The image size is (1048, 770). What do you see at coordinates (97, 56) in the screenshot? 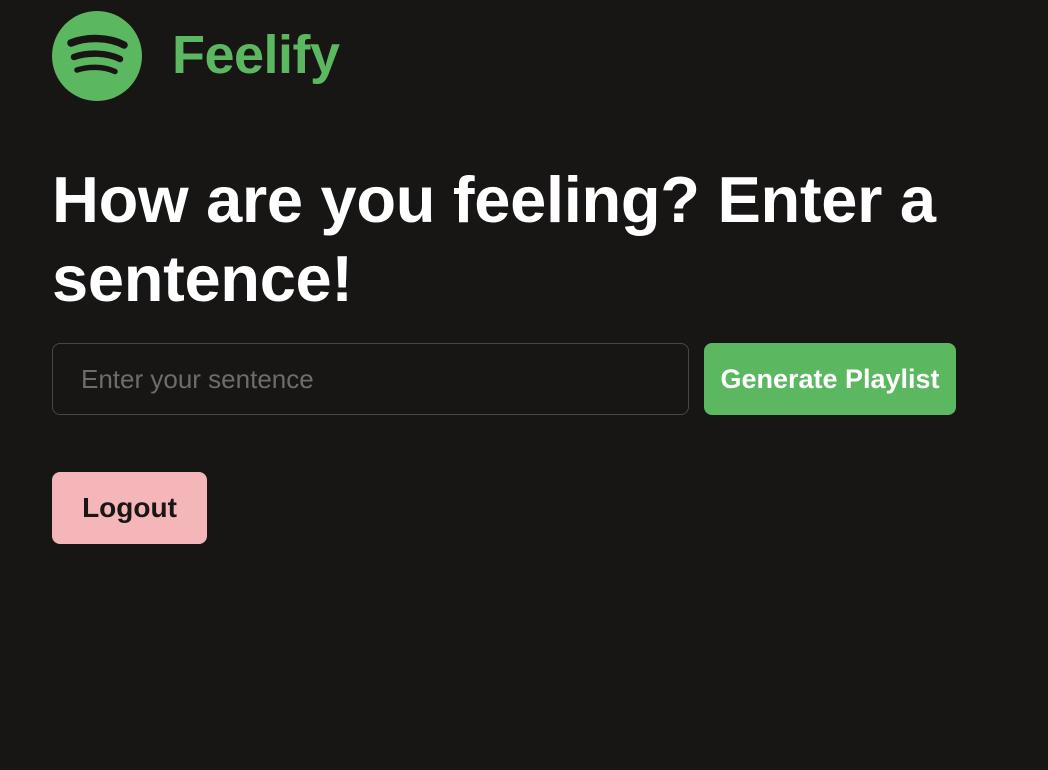
I see `spotify-logo-icon` at bounding box center [97, 56].